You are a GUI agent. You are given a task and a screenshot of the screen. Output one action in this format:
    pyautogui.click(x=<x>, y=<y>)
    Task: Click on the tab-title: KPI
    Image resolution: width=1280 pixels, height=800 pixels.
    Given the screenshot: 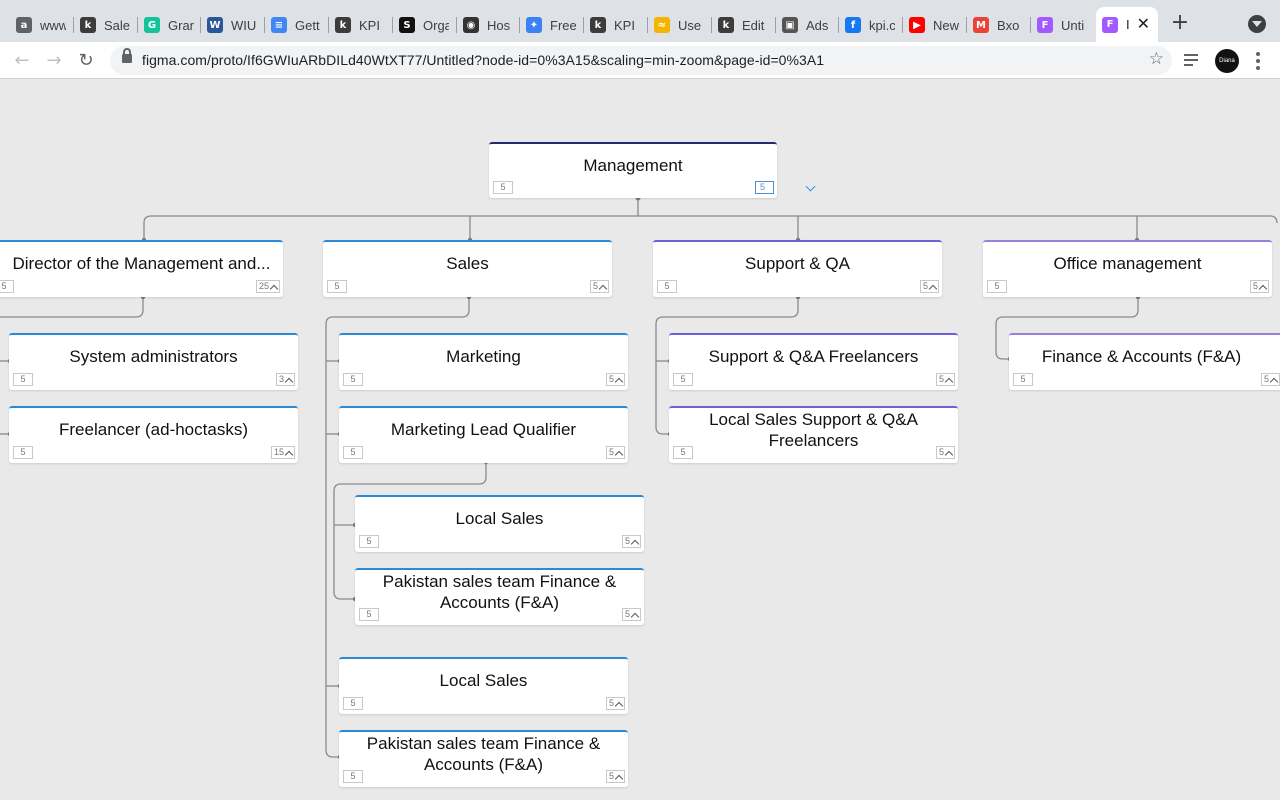 What is the action you would take?
    pyautogui.click(x=369, y=25)
    